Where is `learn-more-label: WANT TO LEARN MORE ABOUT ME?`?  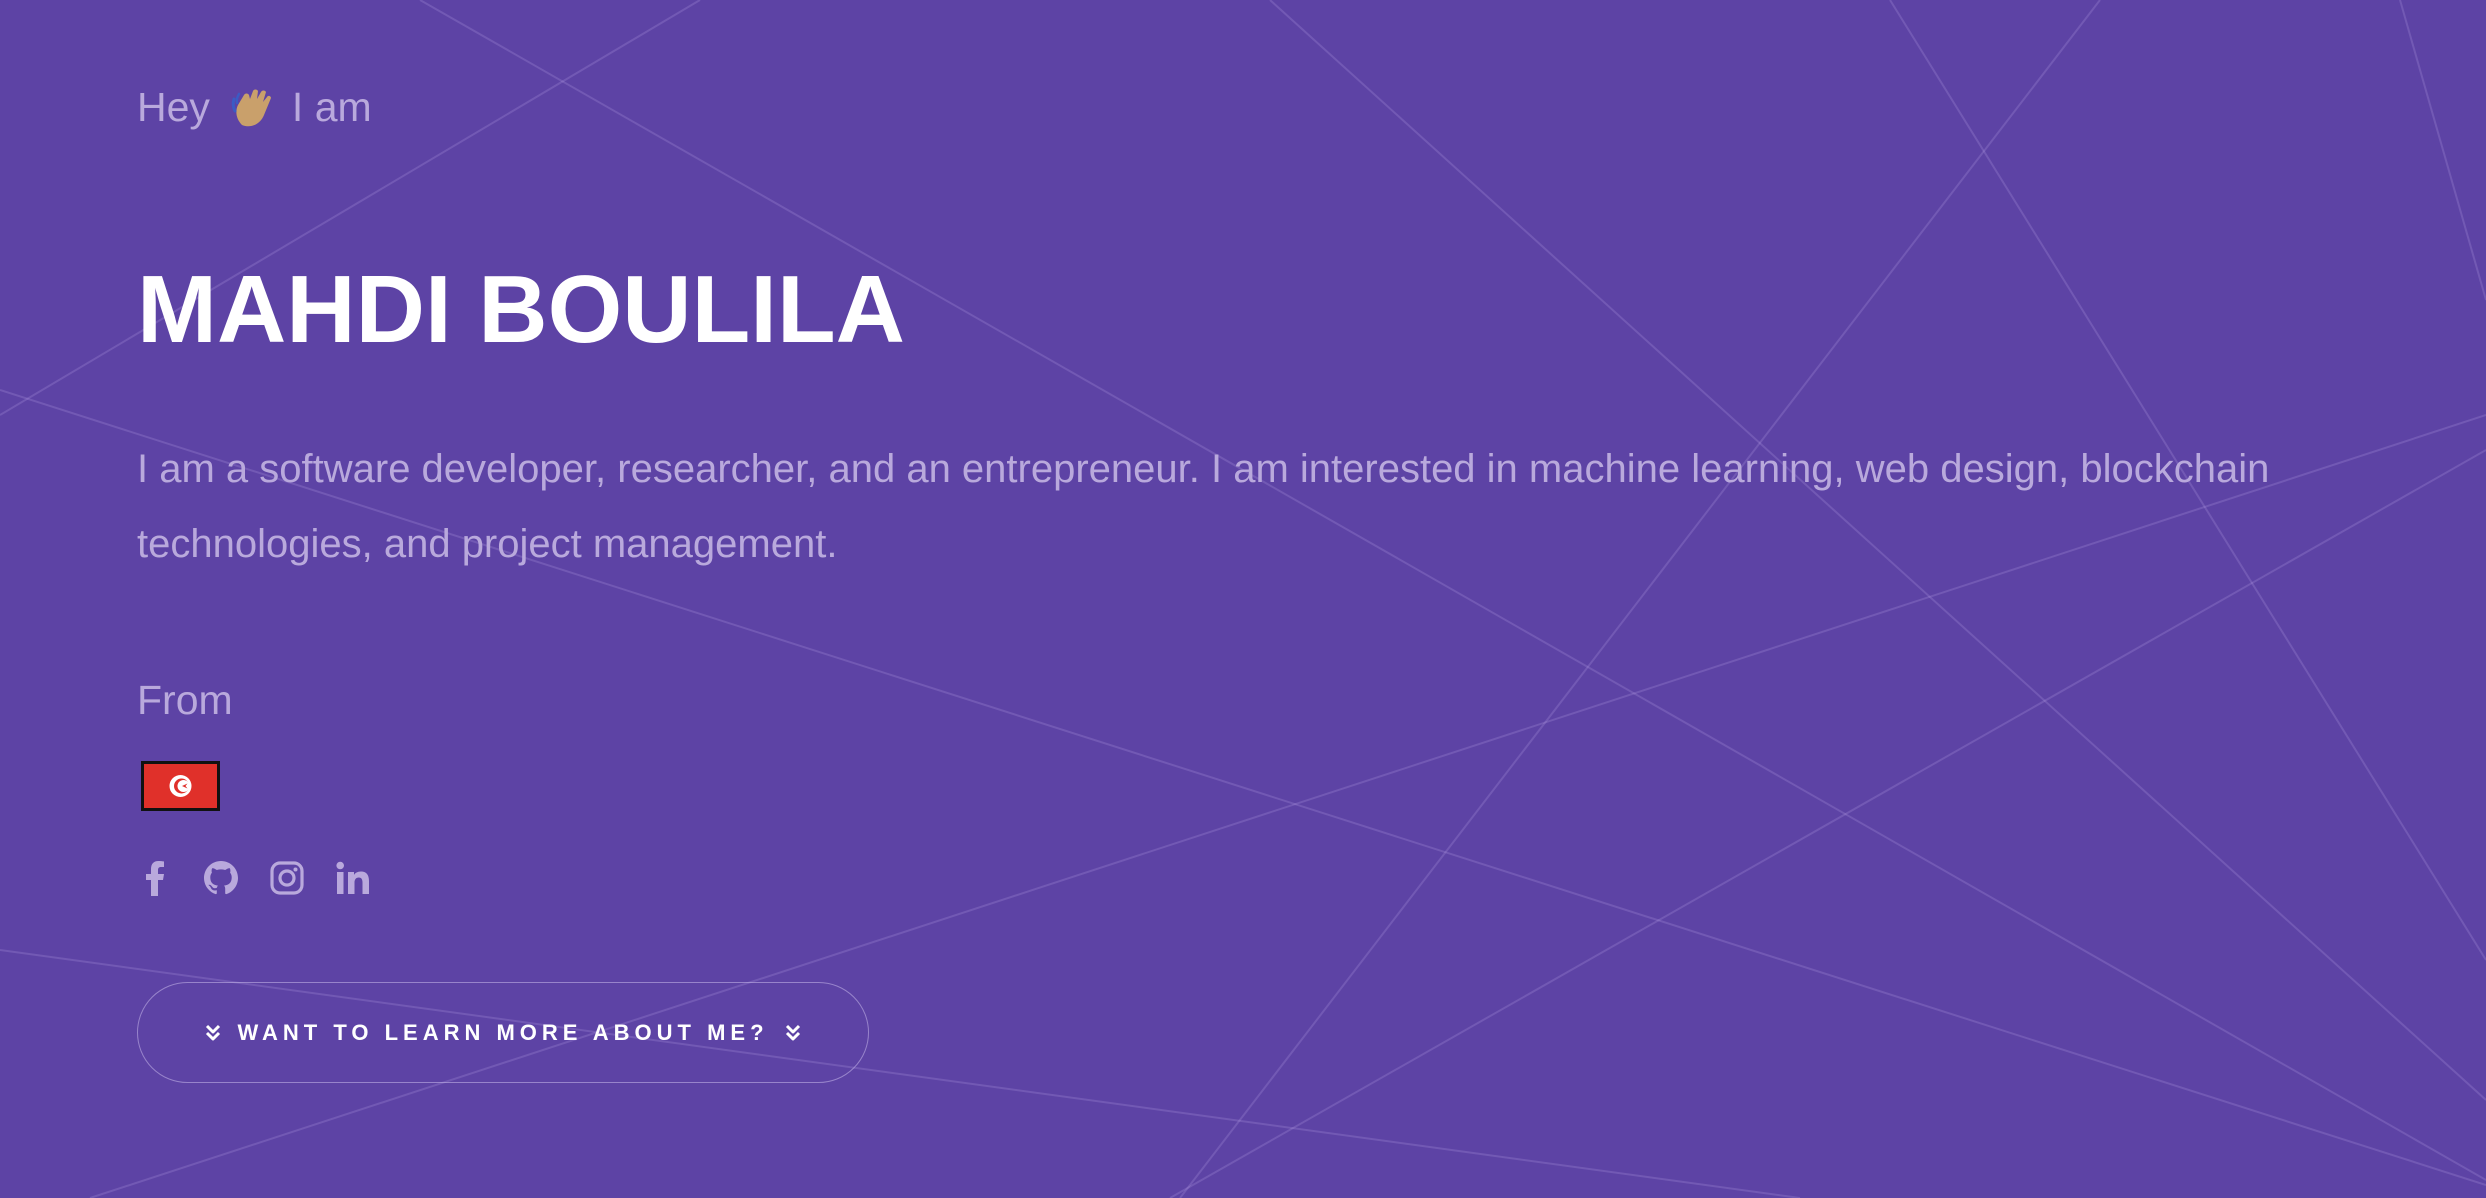 learn-more-label: WANT TO LEARN MORE ABOUT ME? is located at coordinates (503, 1032).